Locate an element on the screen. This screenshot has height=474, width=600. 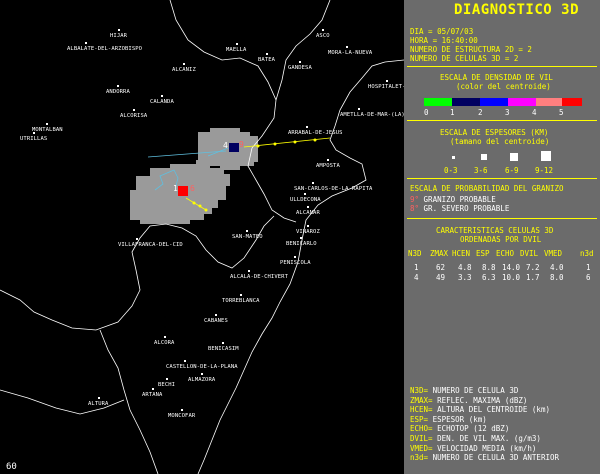
legend-row: ZMAX= REFLEC. MAXIMA (dBZ) is located at coordinates (468, 400).